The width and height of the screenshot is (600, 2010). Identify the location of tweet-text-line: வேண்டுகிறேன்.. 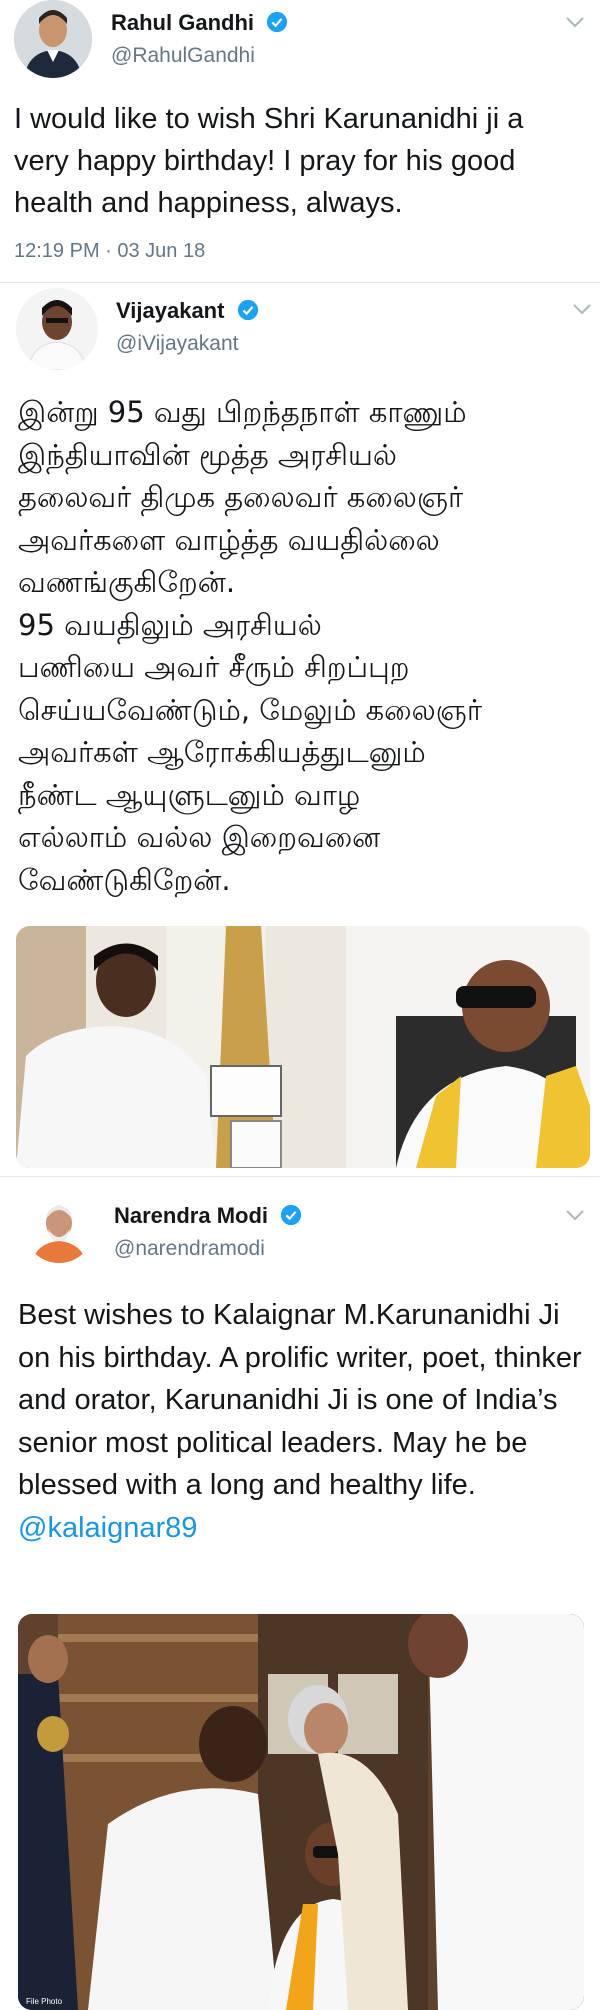
(124, 879).